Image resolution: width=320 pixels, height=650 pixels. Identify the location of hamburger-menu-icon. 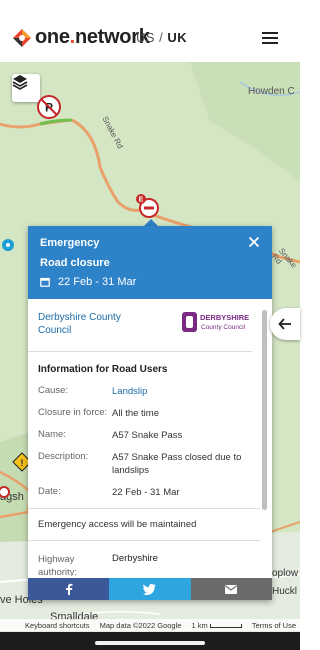
(270, 38).